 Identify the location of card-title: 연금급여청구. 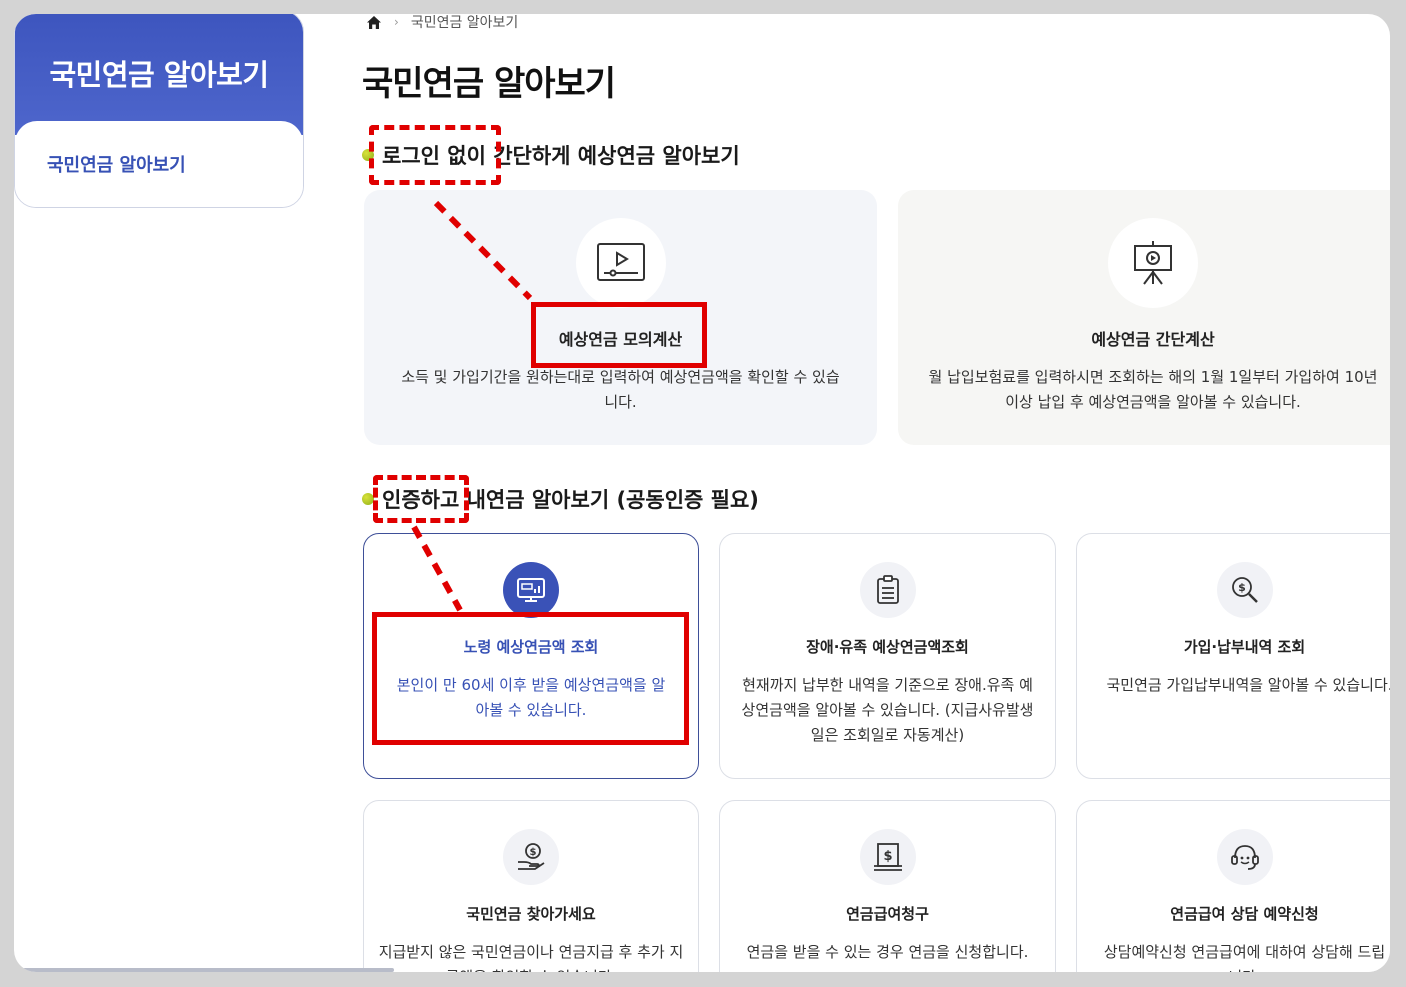
(887, 914).